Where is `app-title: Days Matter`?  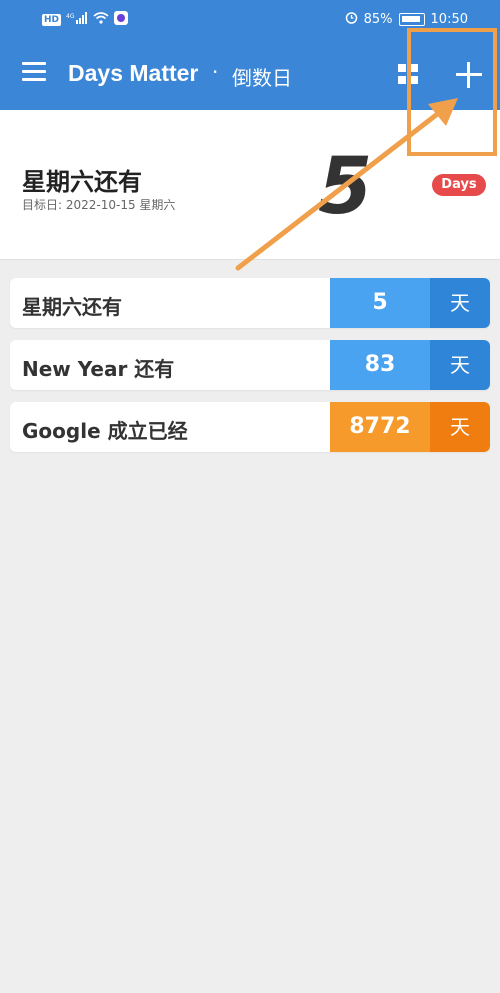
app-title: Days Matter is located at coordinates (133, 73).